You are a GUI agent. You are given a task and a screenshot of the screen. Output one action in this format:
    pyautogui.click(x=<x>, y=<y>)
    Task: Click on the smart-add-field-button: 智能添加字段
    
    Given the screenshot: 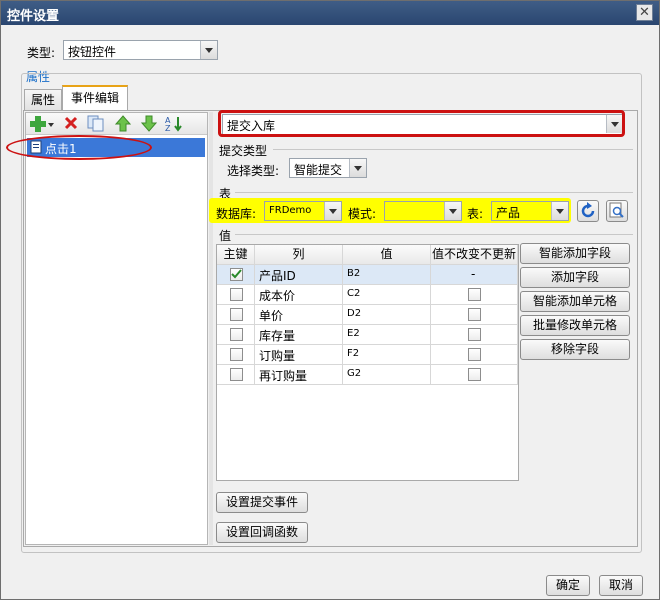 What is the action you would take?
    pyautogui.click(x=575, y=253)
    